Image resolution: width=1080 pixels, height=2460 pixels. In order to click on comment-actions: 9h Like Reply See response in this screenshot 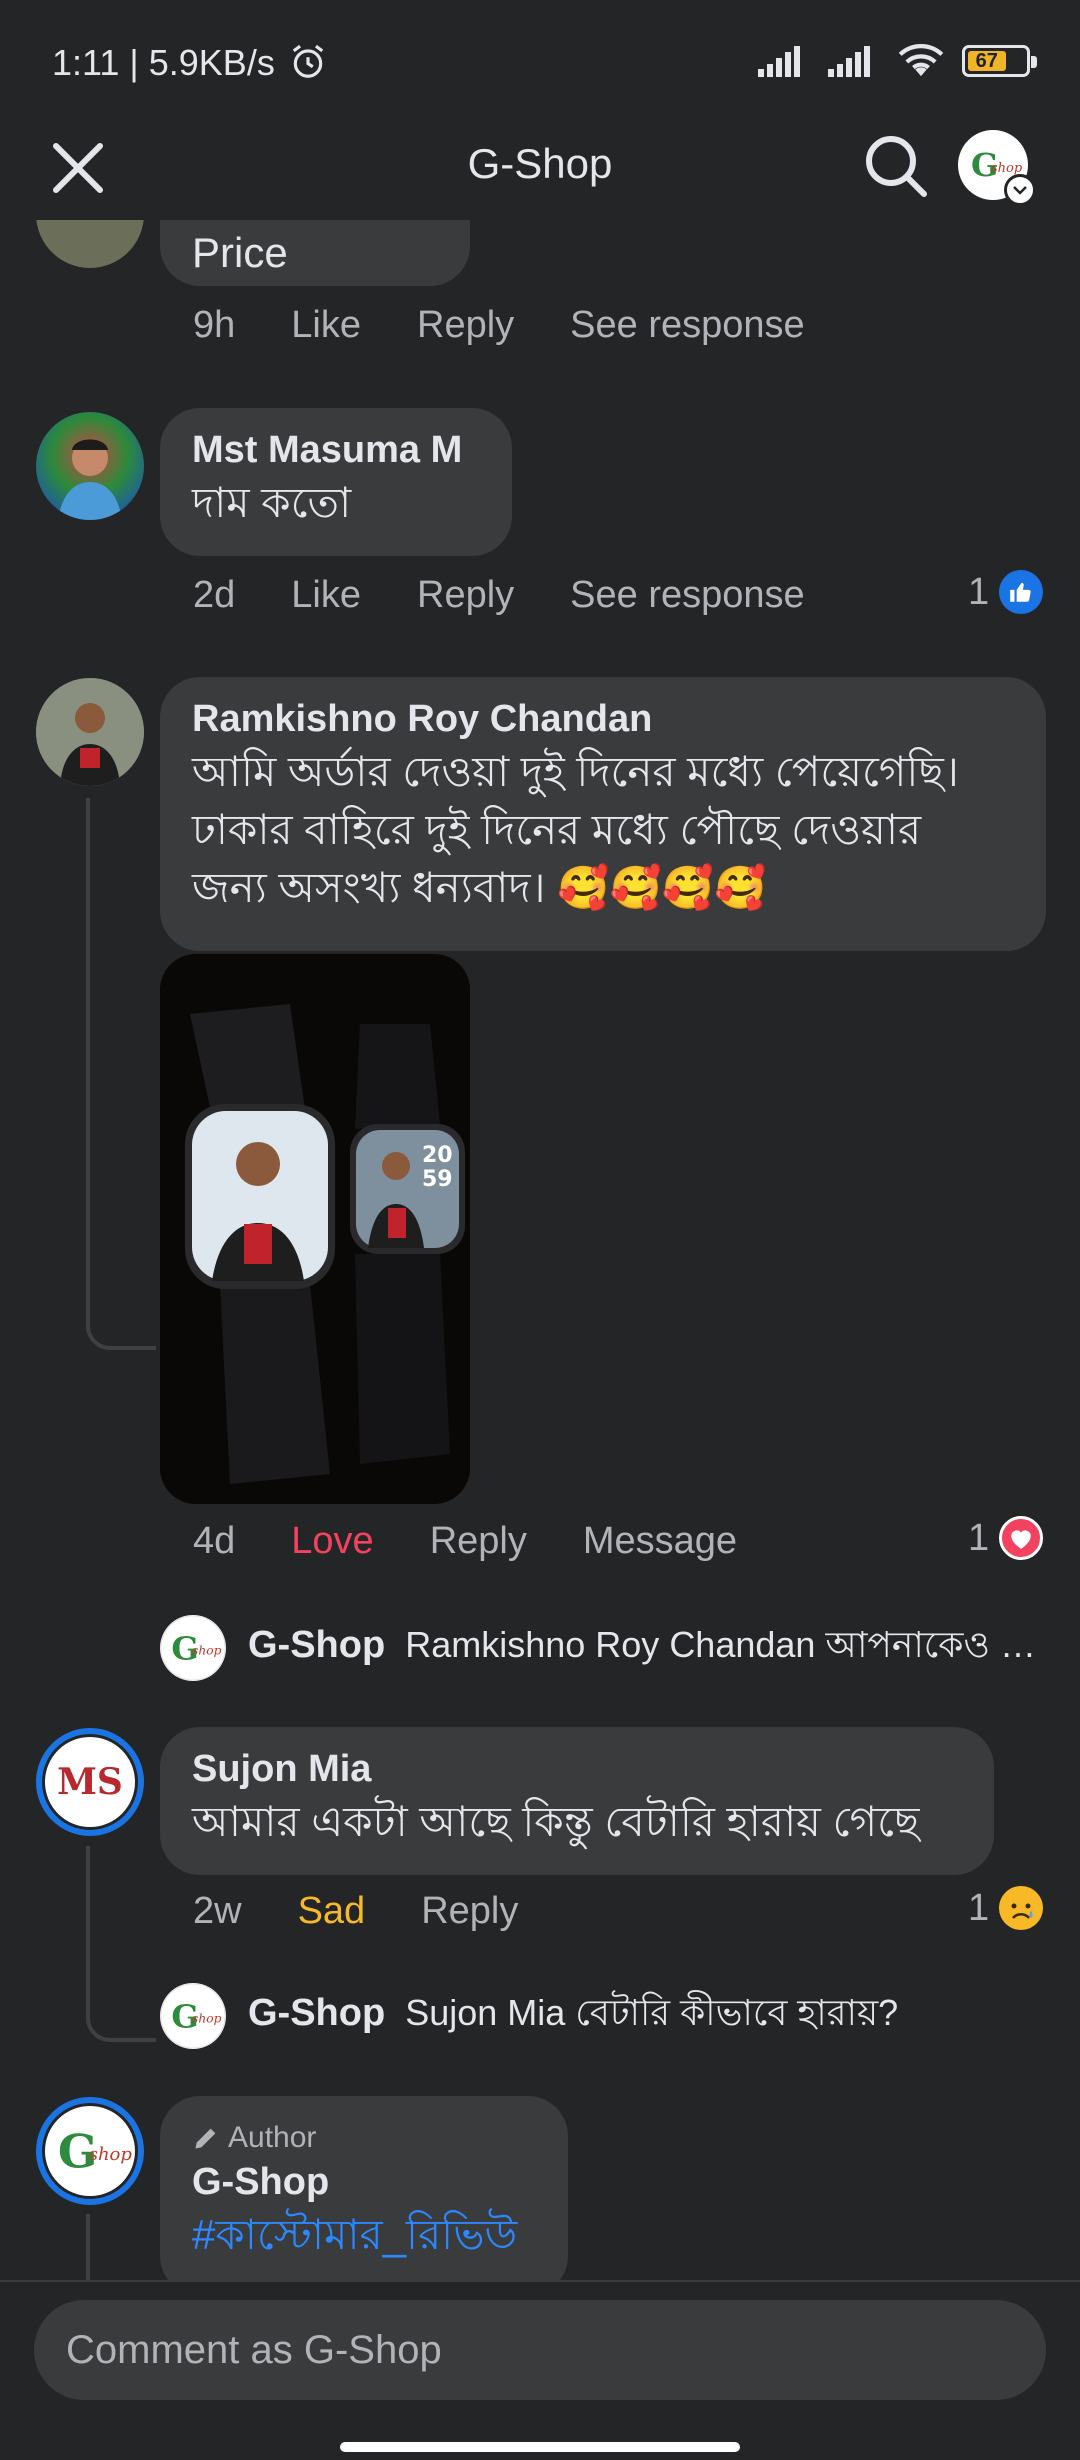, I will do `click(527, 325)`.